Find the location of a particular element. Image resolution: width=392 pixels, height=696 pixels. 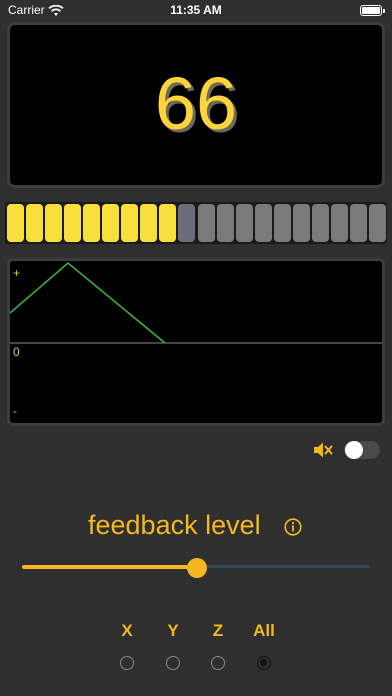

axis-label-z: Z is located at coordinates (218, 630).